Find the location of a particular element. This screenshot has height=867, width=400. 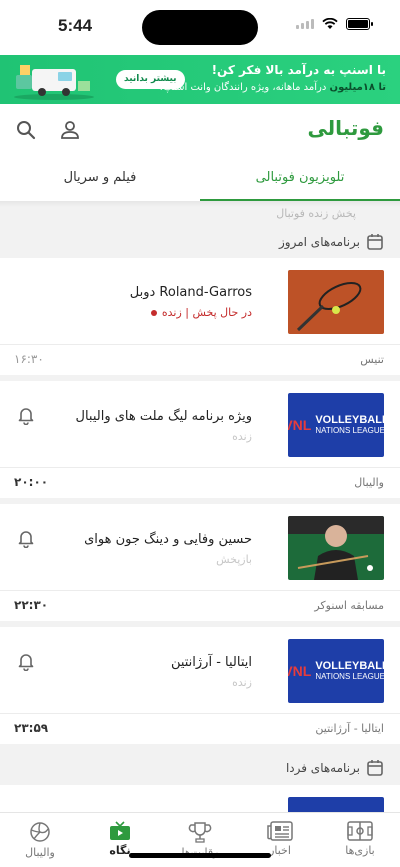

dynamic-island is located at coordinates (200, 27).